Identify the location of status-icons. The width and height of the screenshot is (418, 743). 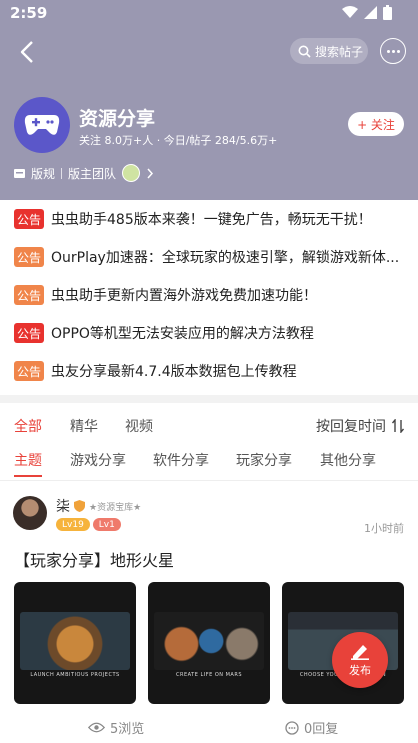
(367, 12).